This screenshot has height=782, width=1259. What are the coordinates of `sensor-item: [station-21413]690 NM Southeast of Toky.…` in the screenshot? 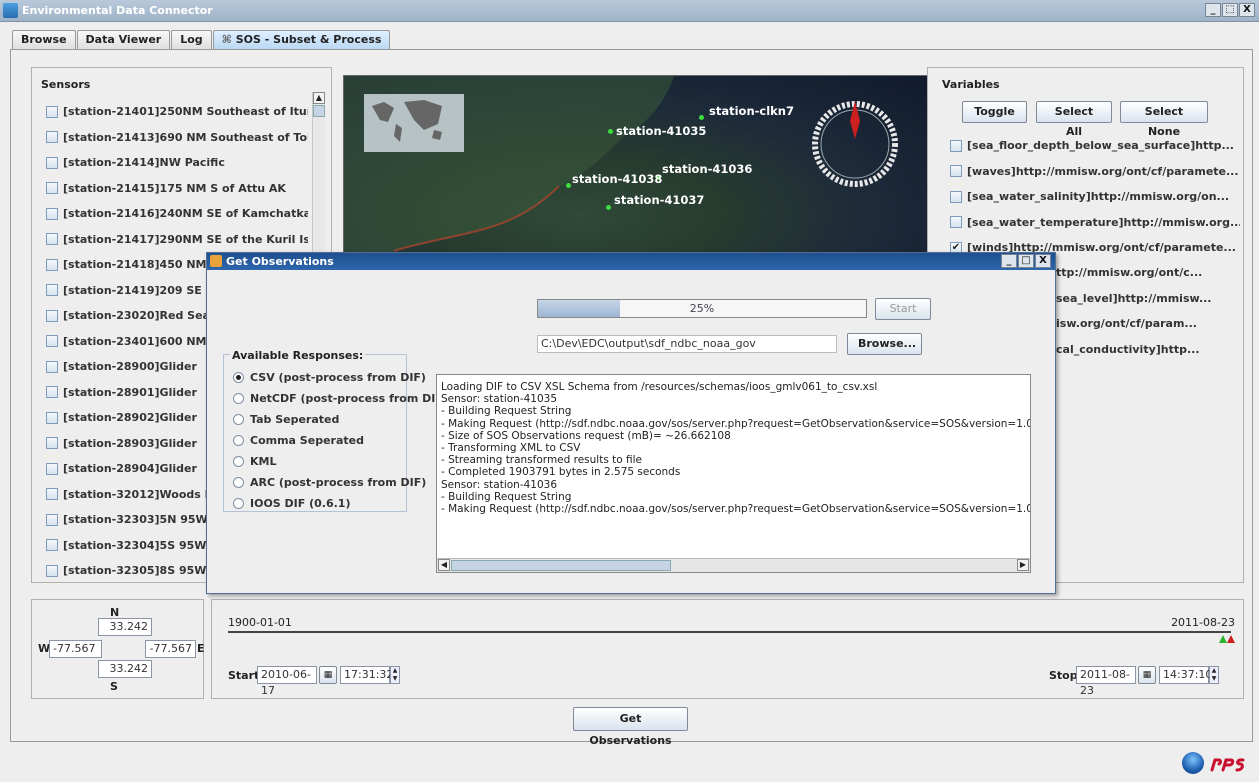 It's located at (177, 138).